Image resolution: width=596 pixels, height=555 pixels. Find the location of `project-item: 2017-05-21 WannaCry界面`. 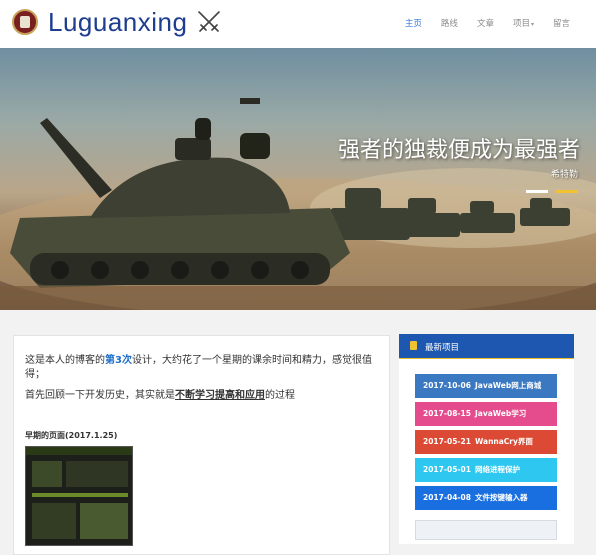

project-item: 2017-05-21 WannaCry界面 is located at coordinates (486, 442).